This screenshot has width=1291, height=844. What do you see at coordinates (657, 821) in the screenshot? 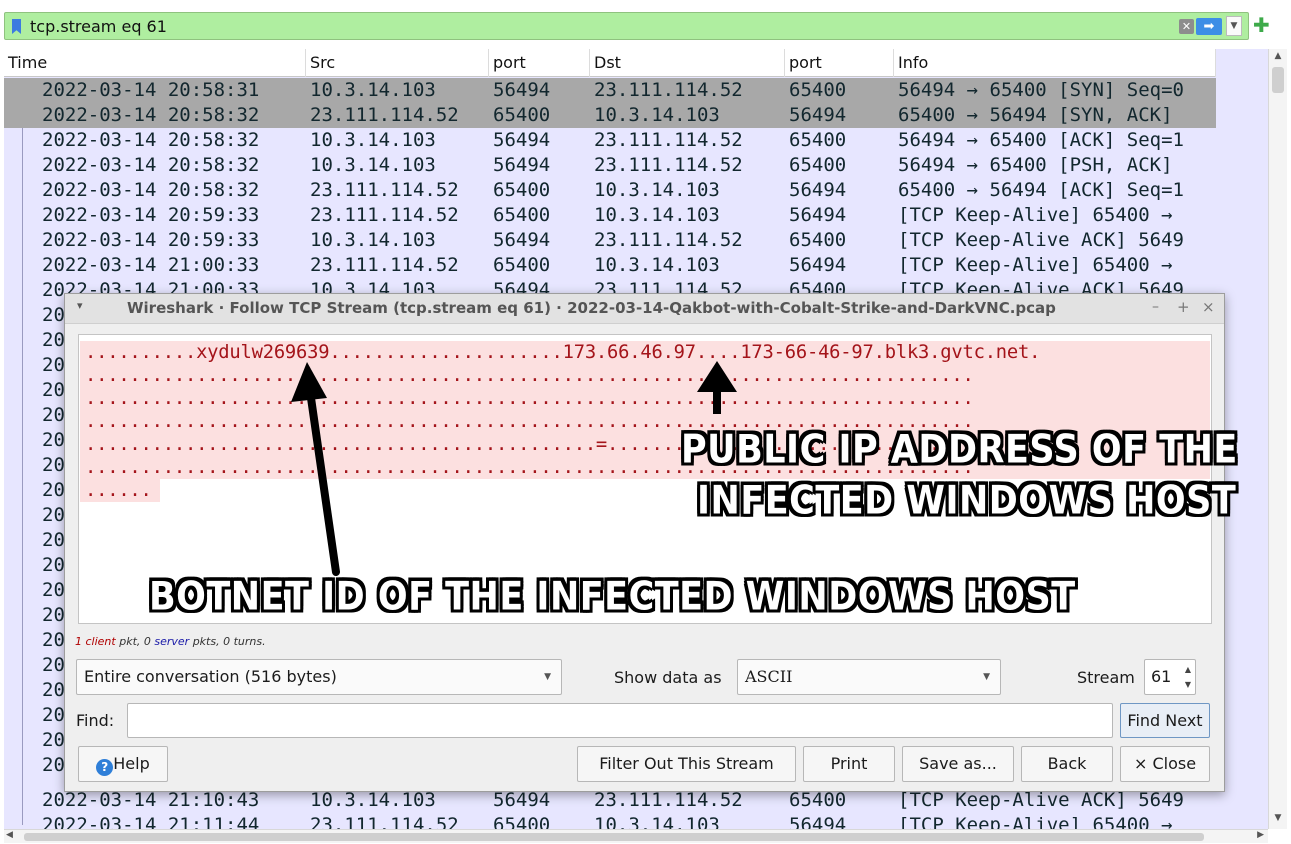
I see `cell-dst: 10.3.14.103` at bounding box center [657, 821].